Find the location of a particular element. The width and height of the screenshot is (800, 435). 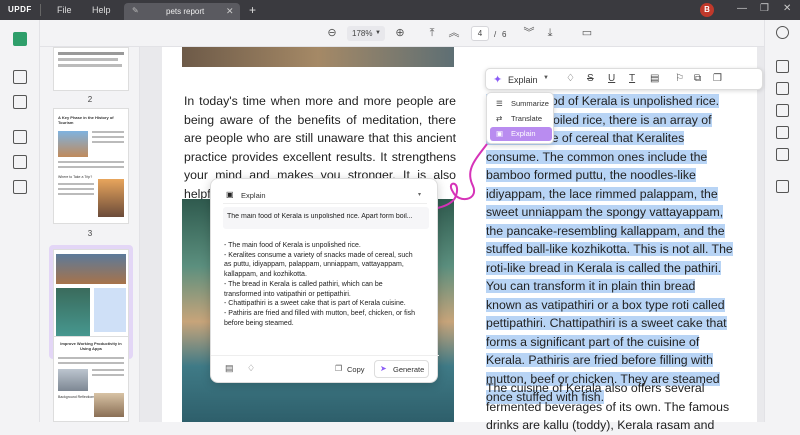

mode-select: ▣ Explain ▾ is located at coordinates (325, 195).